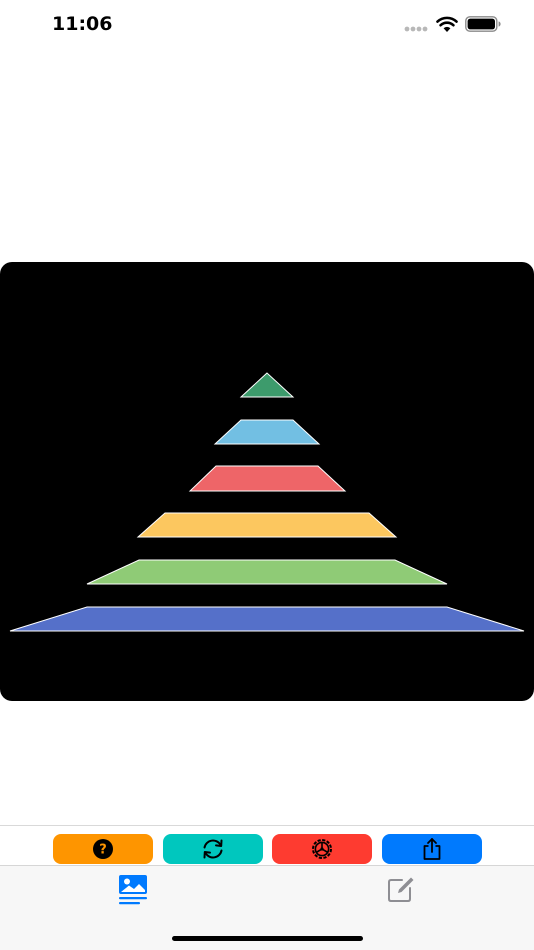  What do you see at coordinates (267, 24) in the screenshot?
I see `status-bar: 11:06` at bounding box center [267, 24].